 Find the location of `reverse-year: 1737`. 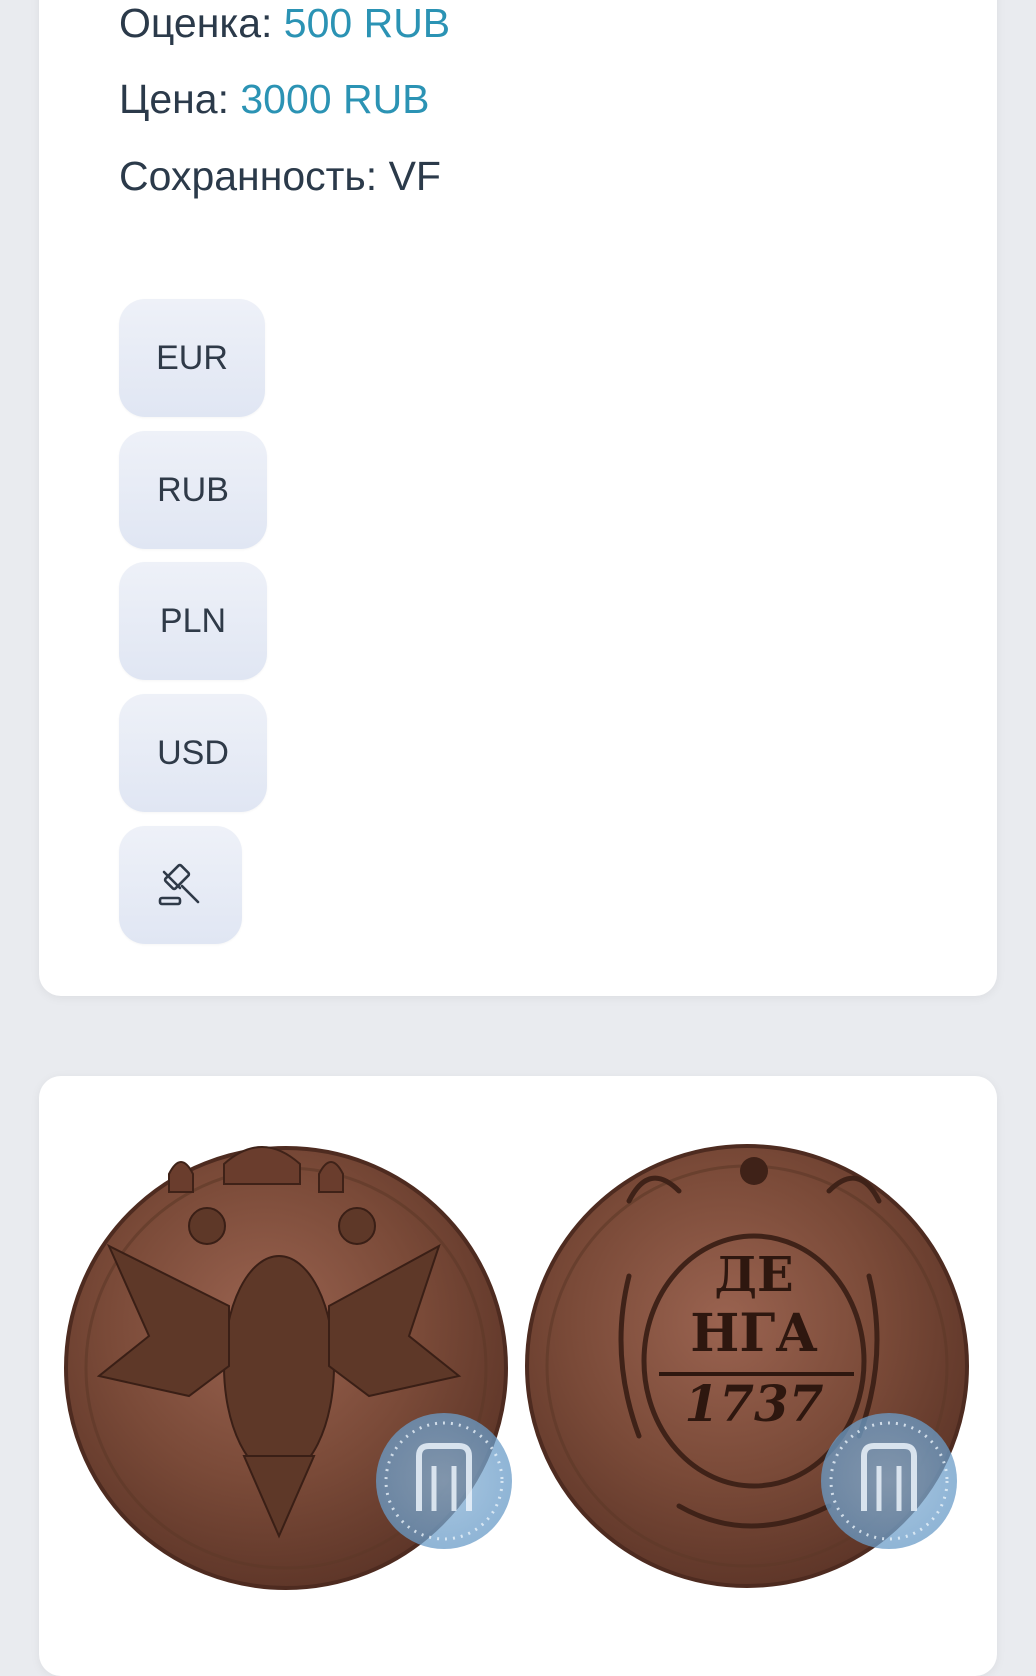

reverse-year: 1737 is located at coordinates (753, 1403).